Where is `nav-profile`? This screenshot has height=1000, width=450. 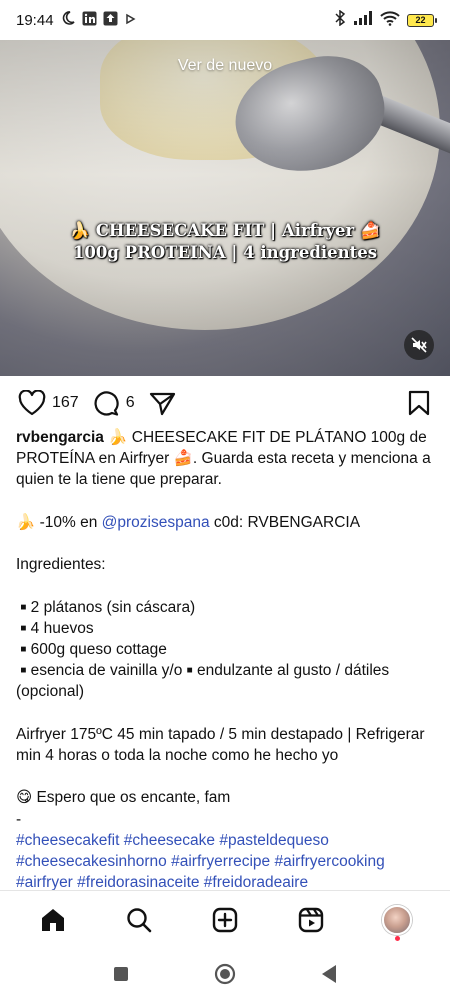
nav-profile is located at coordinates (397, 920).